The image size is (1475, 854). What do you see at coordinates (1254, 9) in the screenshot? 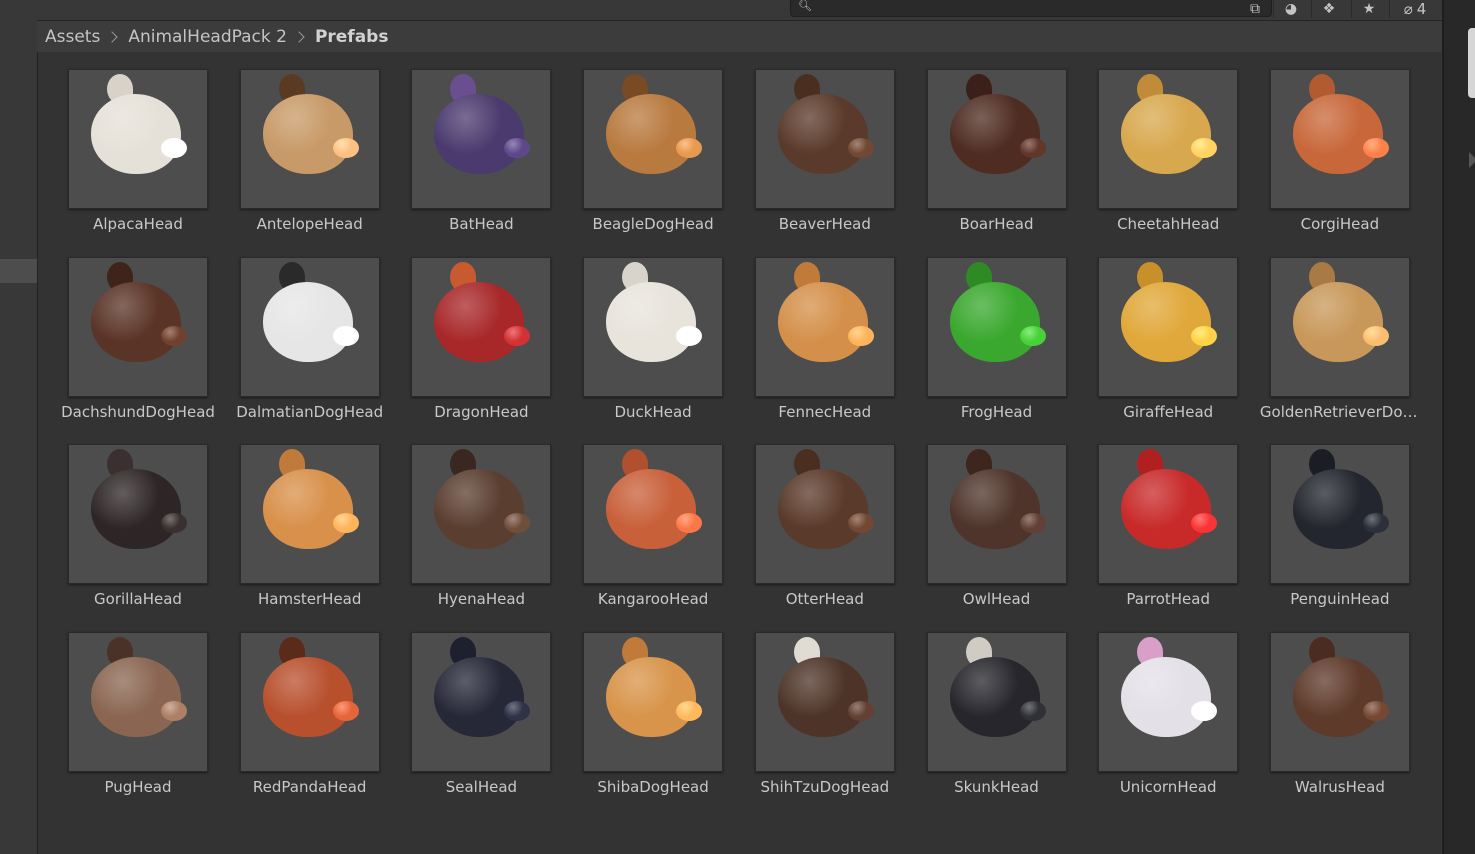
I see `search-by-type-icon: ⧉` at bounding box center [1254, 9].